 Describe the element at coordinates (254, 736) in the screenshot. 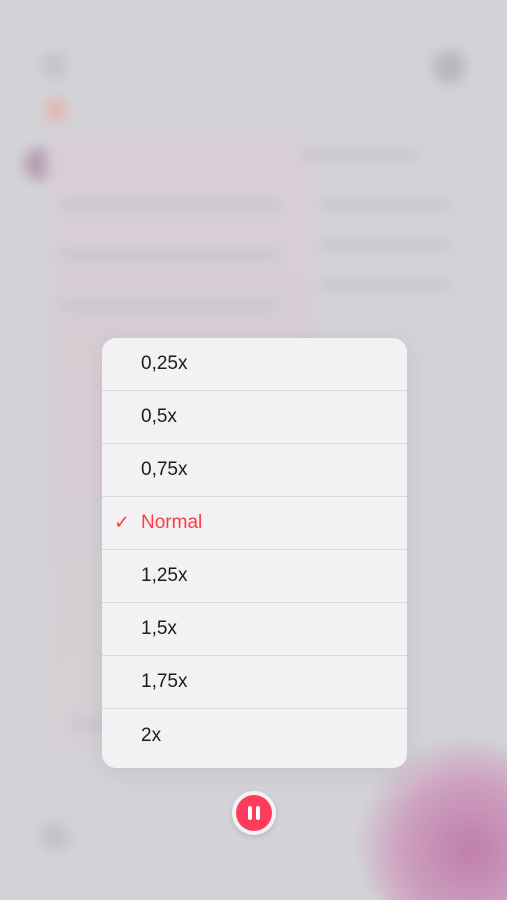

I see `speed-option-2x: 2x` at that location.